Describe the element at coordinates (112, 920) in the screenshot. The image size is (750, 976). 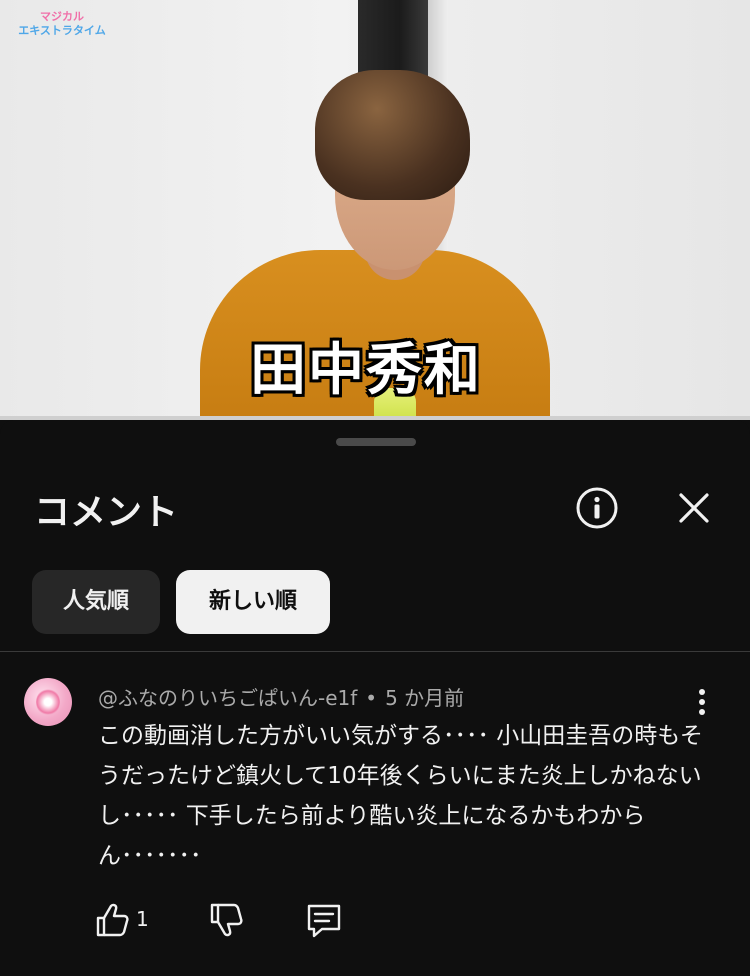
I see `thumb-up-icon` at that location.